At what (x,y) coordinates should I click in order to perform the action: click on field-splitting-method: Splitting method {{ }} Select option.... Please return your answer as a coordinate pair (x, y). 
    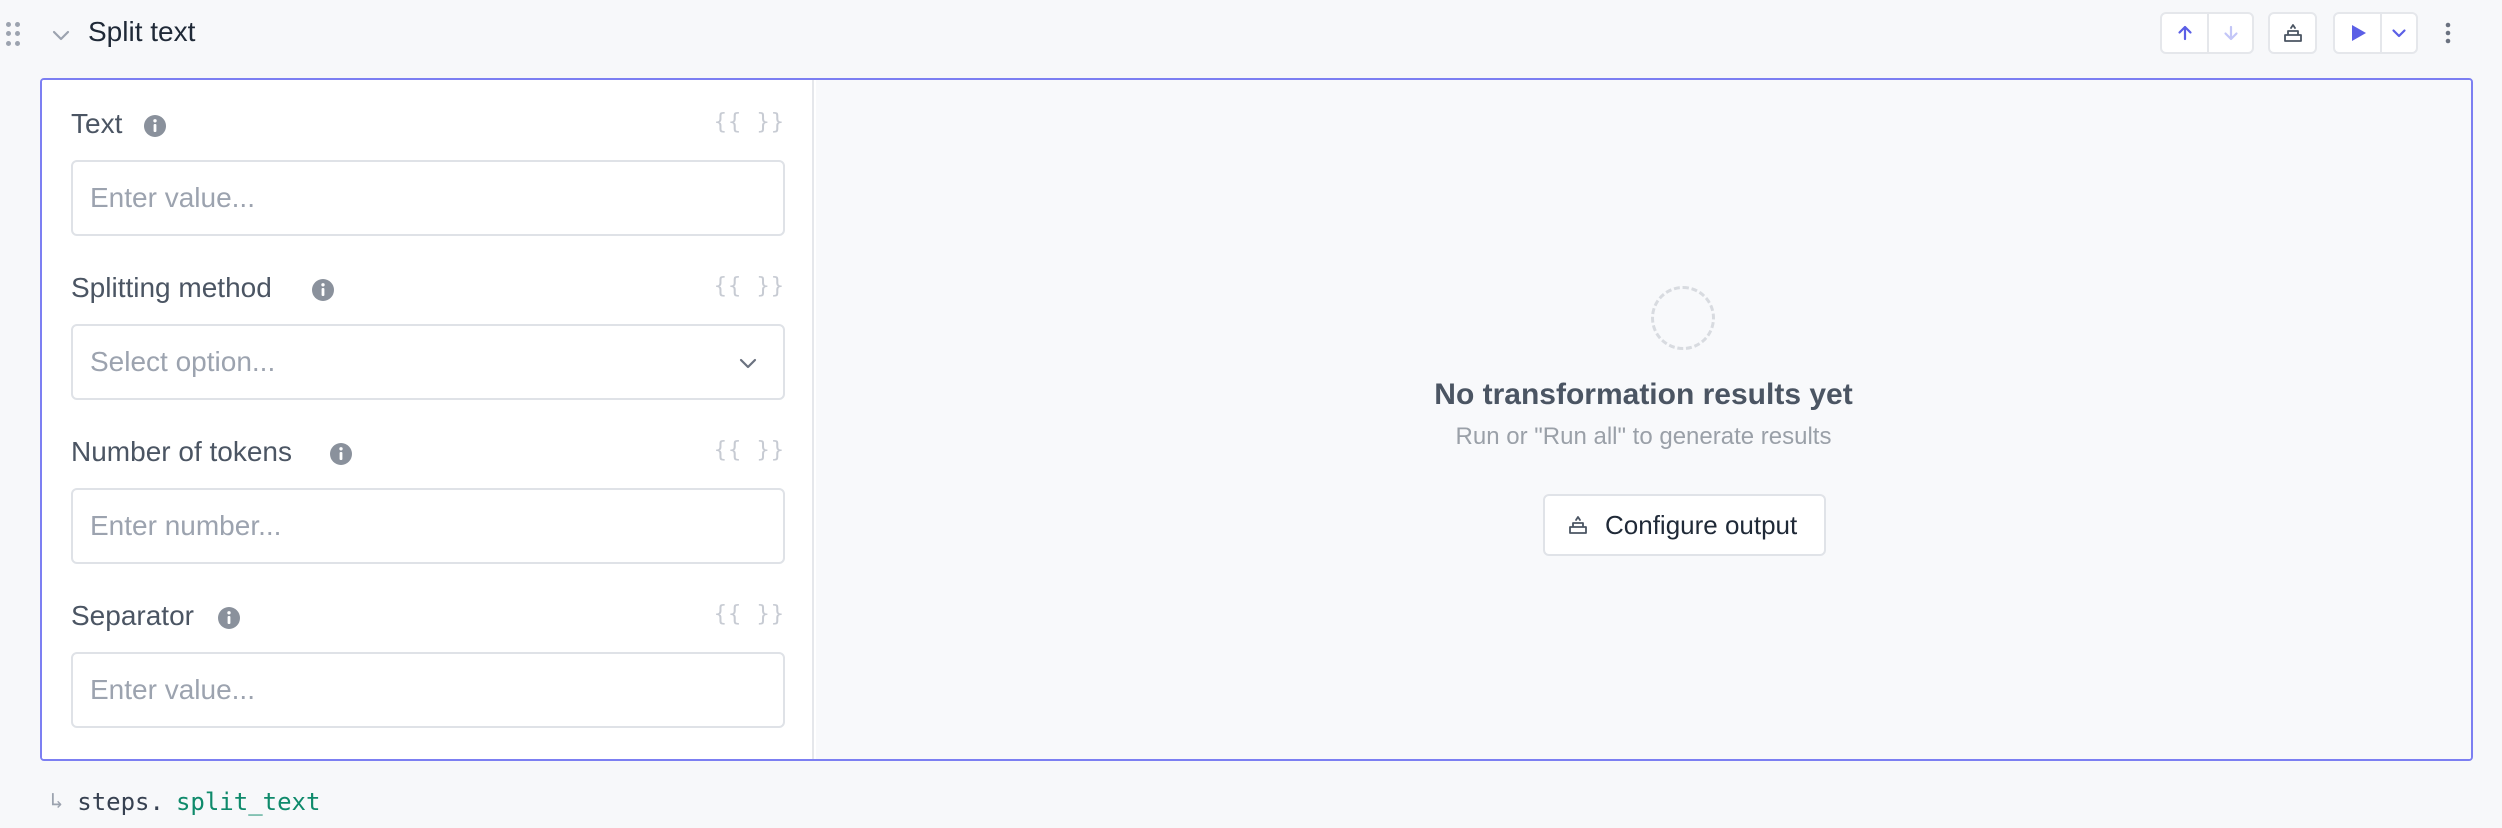
    Looking at the image, I should click on (428, 334).